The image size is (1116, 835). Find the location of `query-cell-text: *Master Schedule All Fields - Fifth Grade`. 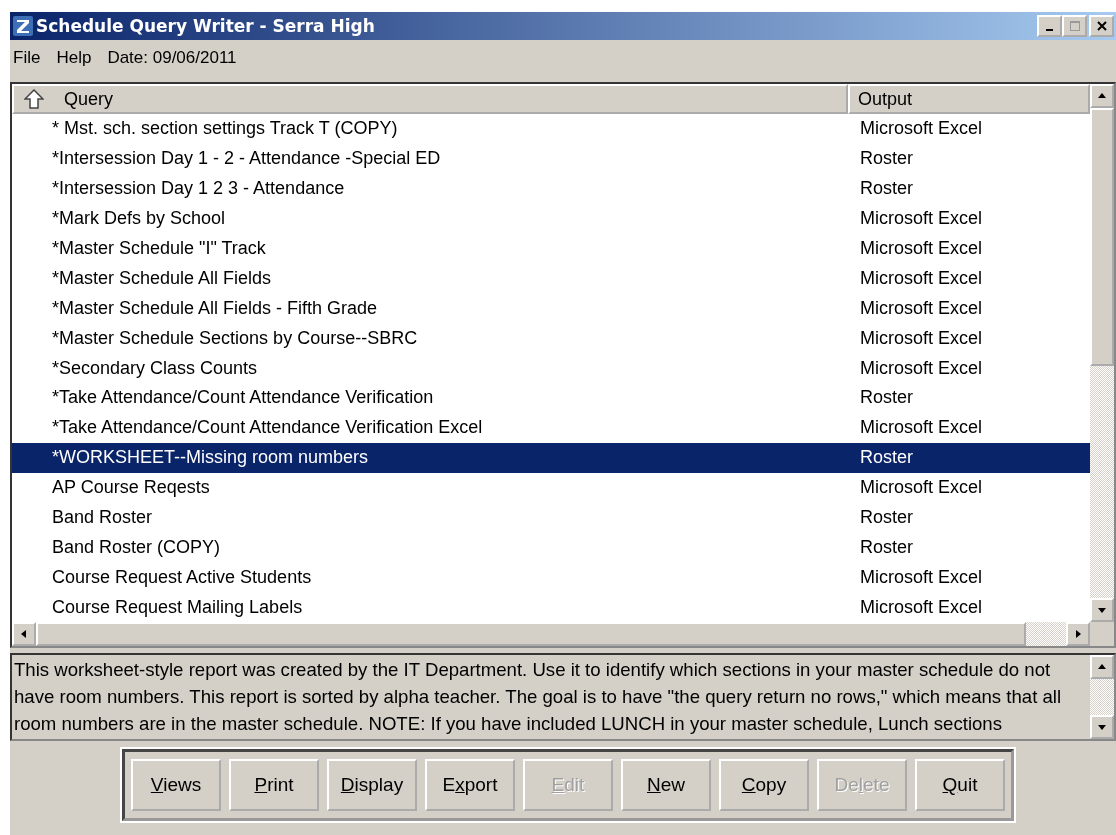

query-cell-text: *Master Schedule All Fields - Fifth Grade is located at coordinates (215, 308).